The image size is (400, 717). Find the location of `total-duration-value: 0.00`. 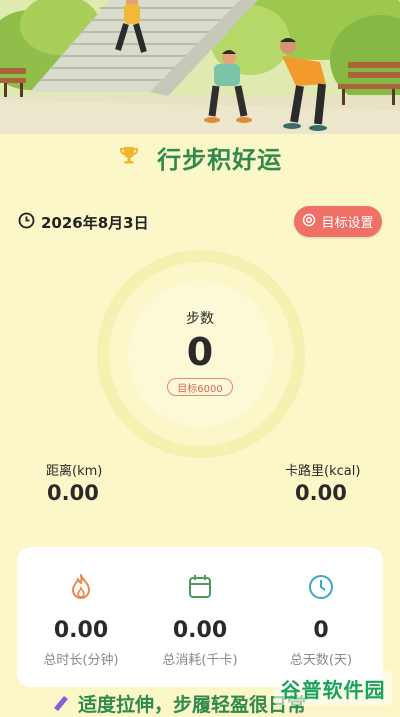

total-duration-value: 0.00 is located at coordinates (81, 630).